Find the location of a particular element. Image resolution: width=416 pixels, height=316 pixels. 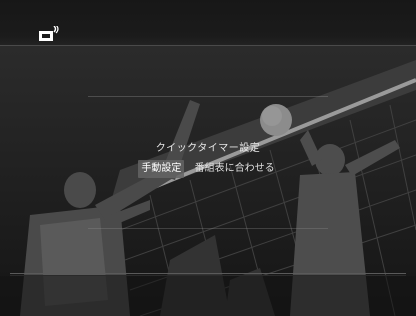

dialog-title: クイックタイマー設定 is located at coordinates (208, 148).